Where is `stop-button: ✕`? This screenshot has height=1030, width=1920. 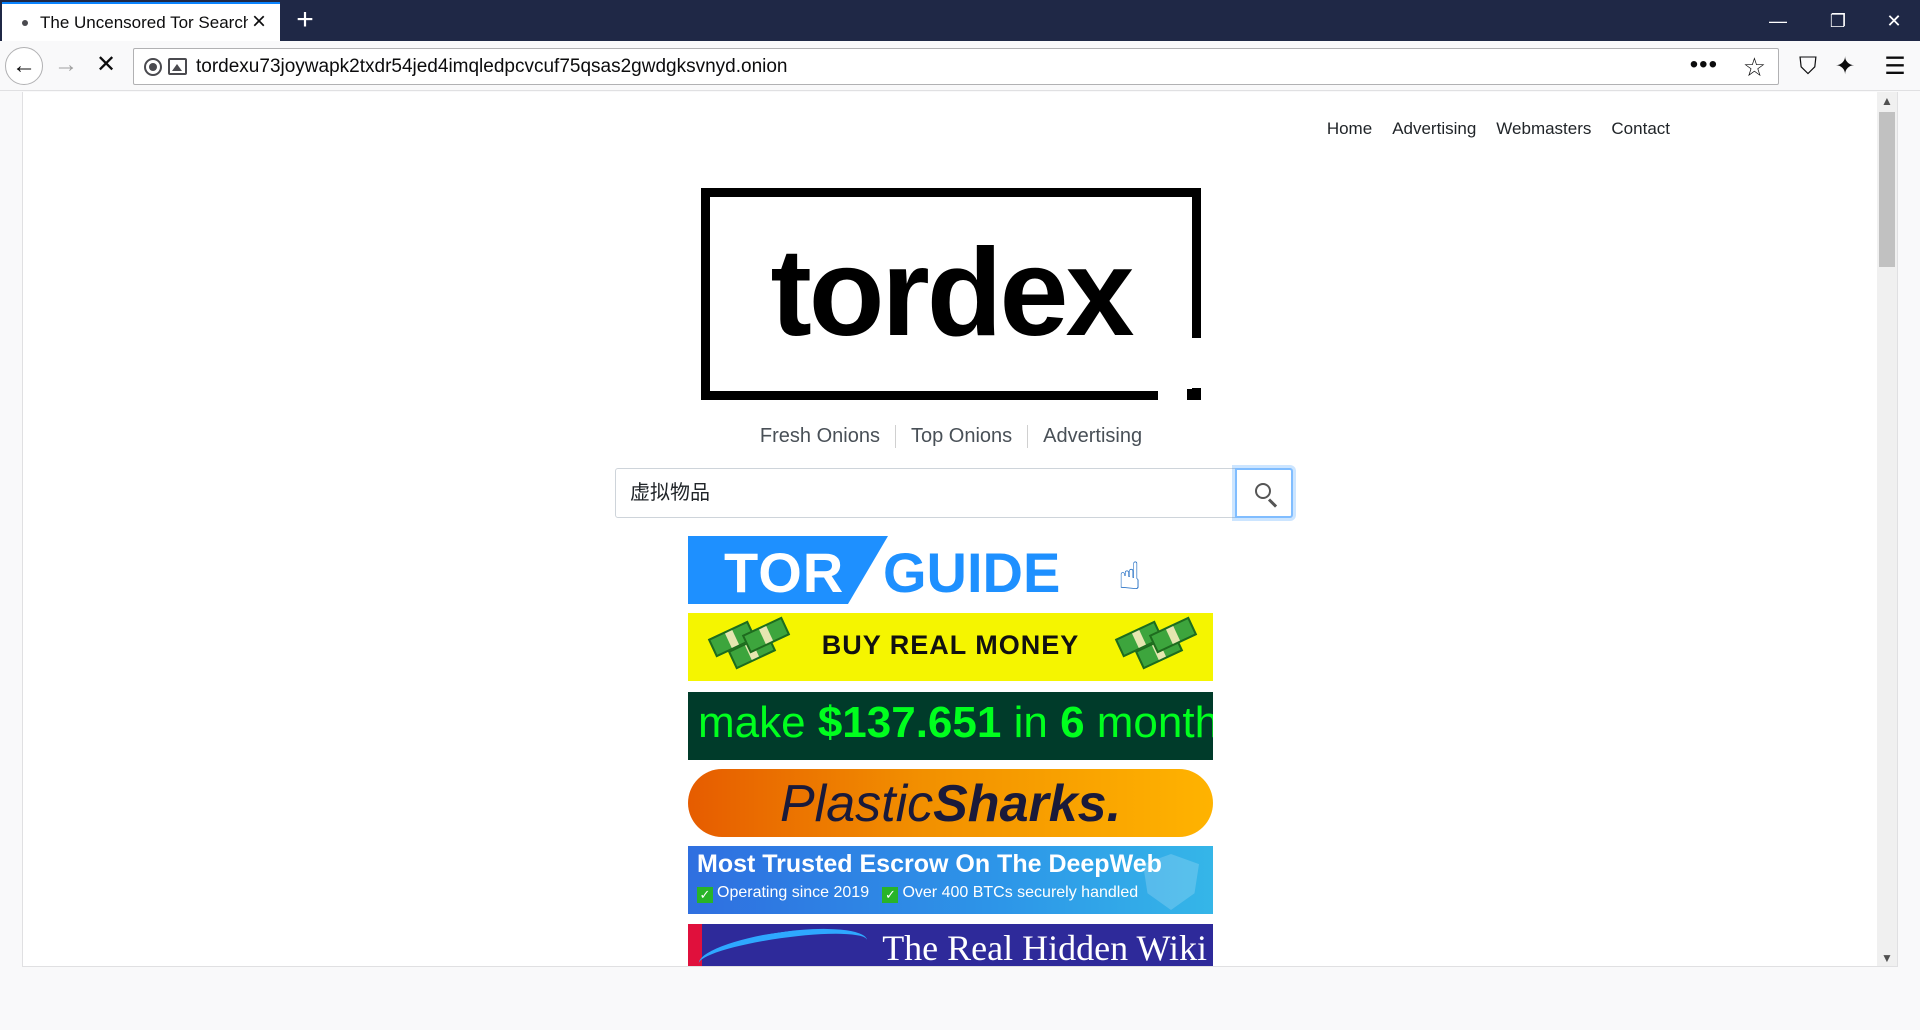 stop-button: ✕ is located at coordinates (106, 66).